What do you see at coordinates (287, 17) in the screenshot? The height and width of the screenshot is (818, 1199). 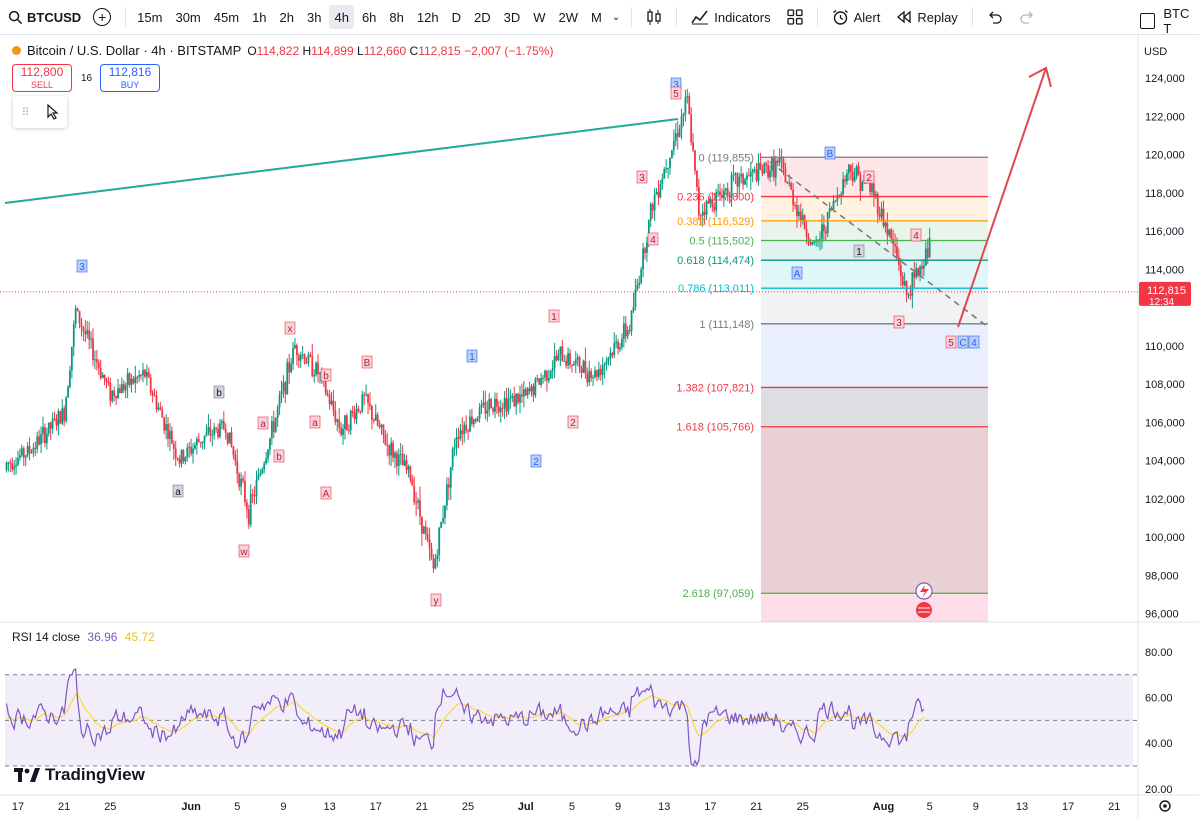 I see `interval-2h: 2h` at bounding box center [287, 17].